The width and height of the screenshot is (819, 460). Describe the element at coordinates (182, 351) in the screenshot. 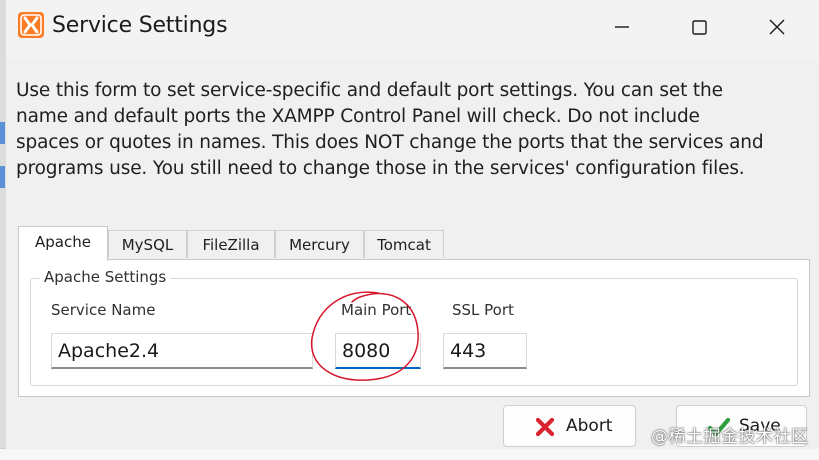

I see `service-name-input: Apache2.4` at that location.